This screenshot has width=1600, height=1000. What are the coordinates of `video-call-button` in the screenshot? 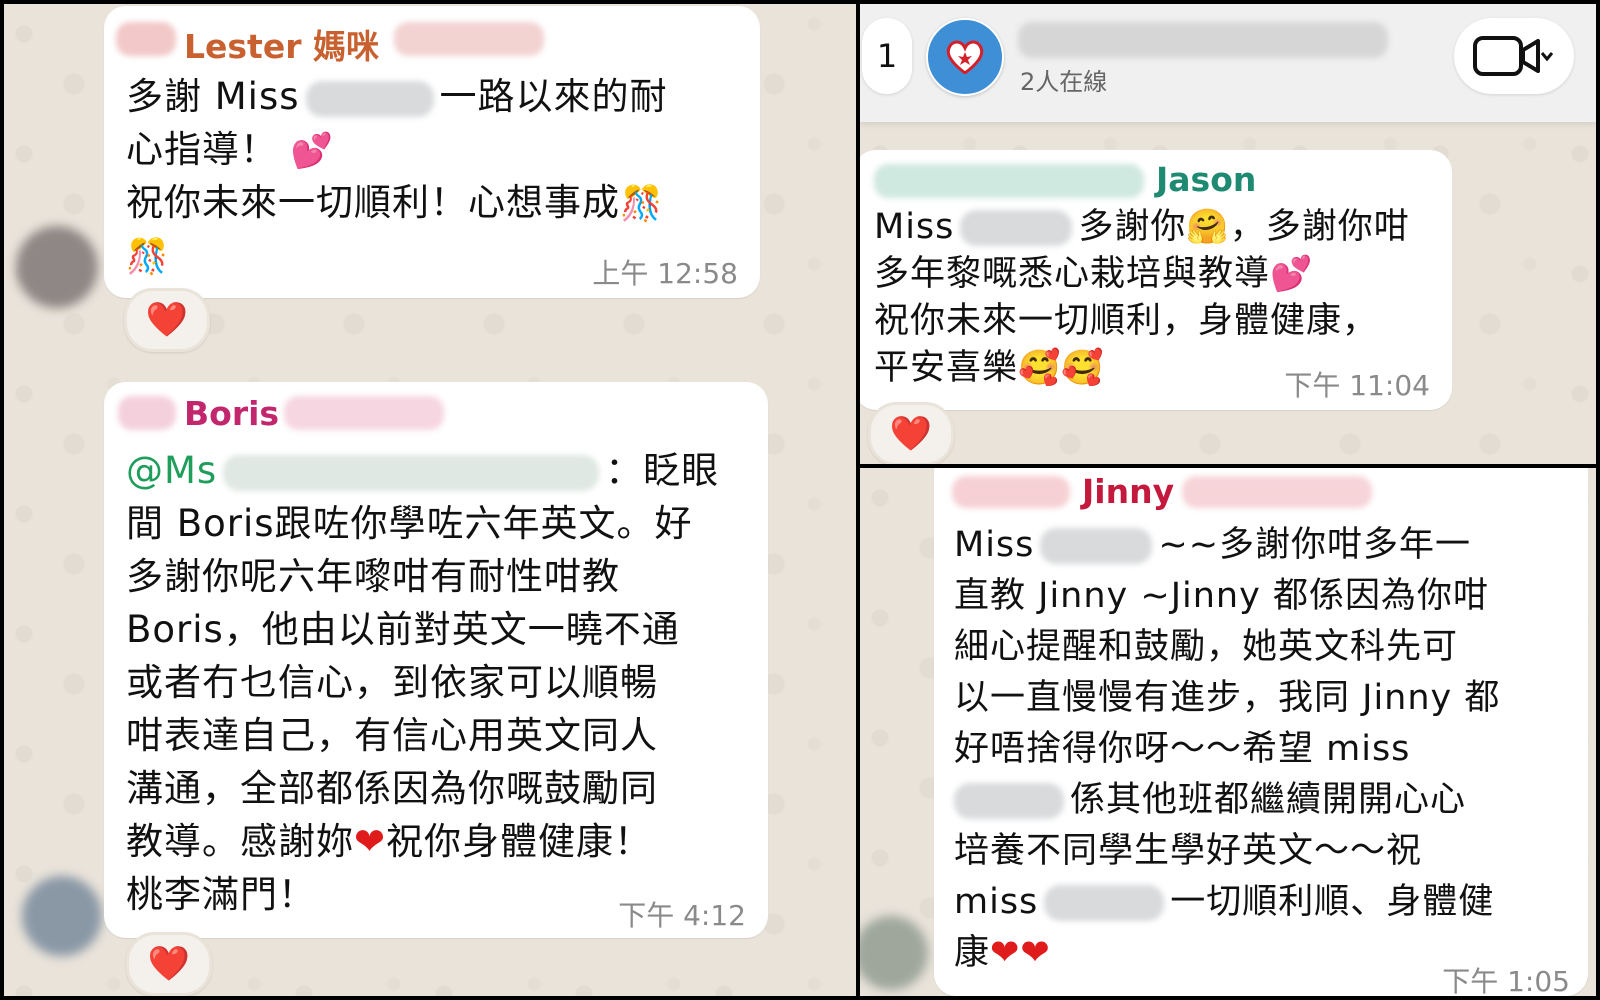 It's located at (1514, 56).